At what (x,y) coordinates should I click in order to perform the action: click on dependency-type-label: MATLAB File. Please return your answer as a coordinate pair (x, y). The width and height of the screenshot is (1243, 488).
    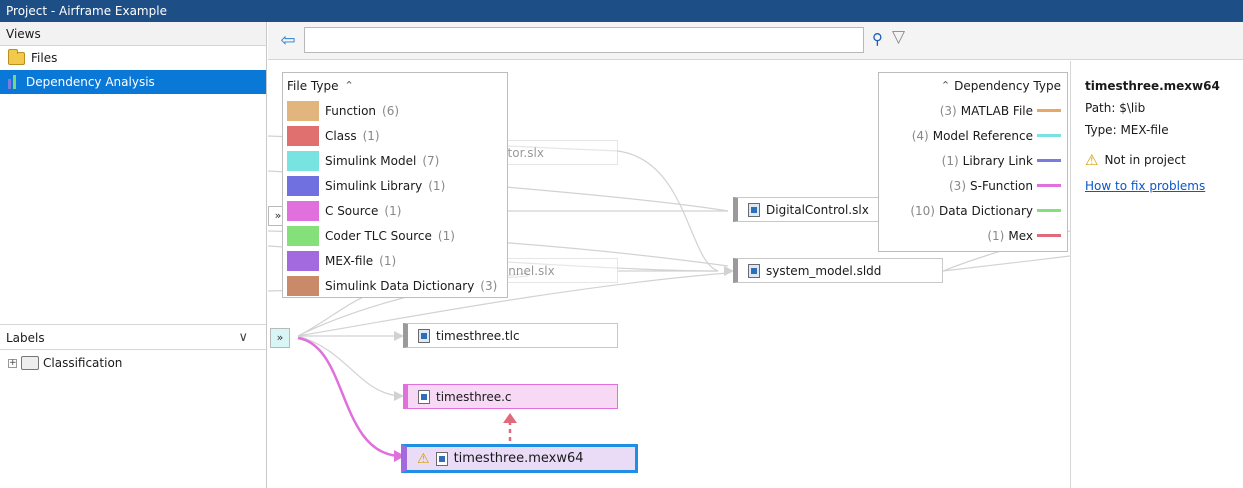
    Looking at the image, I should click on (996, 110).